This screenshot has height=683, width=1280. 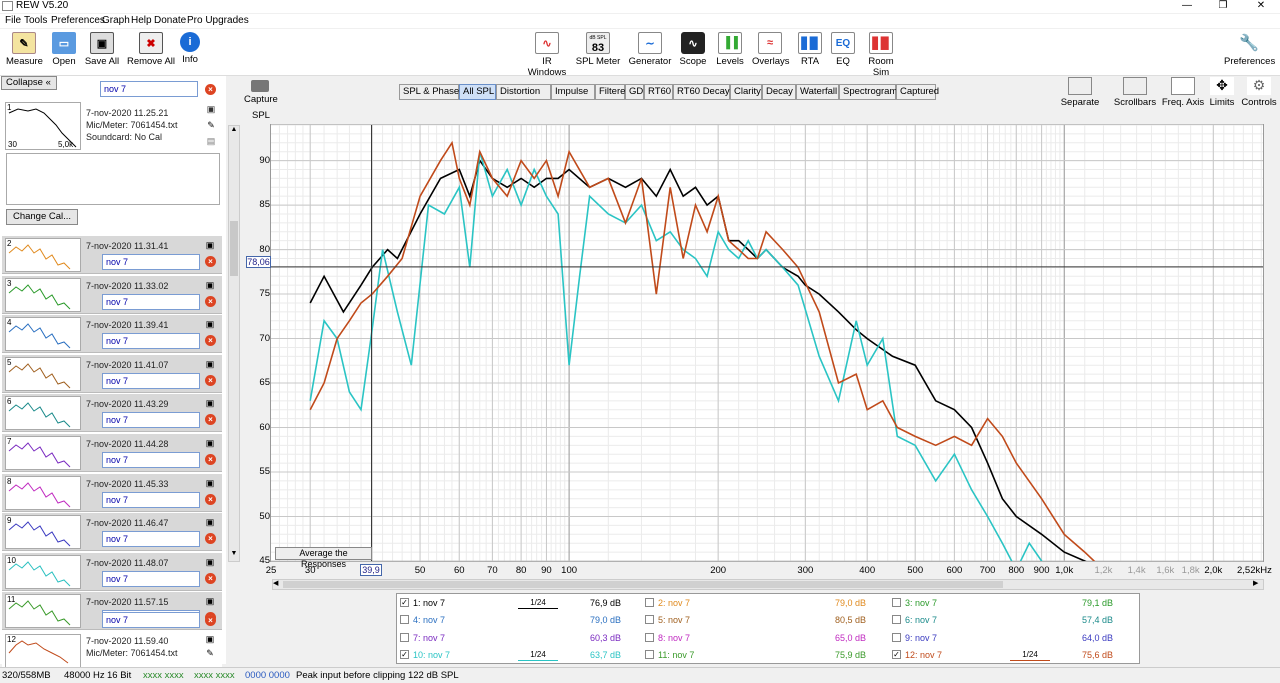 What do you see at coordinates (674, 620) in the screenshot?
I see `trace-label: 5: nov 7` at bounding box center [674, 620].